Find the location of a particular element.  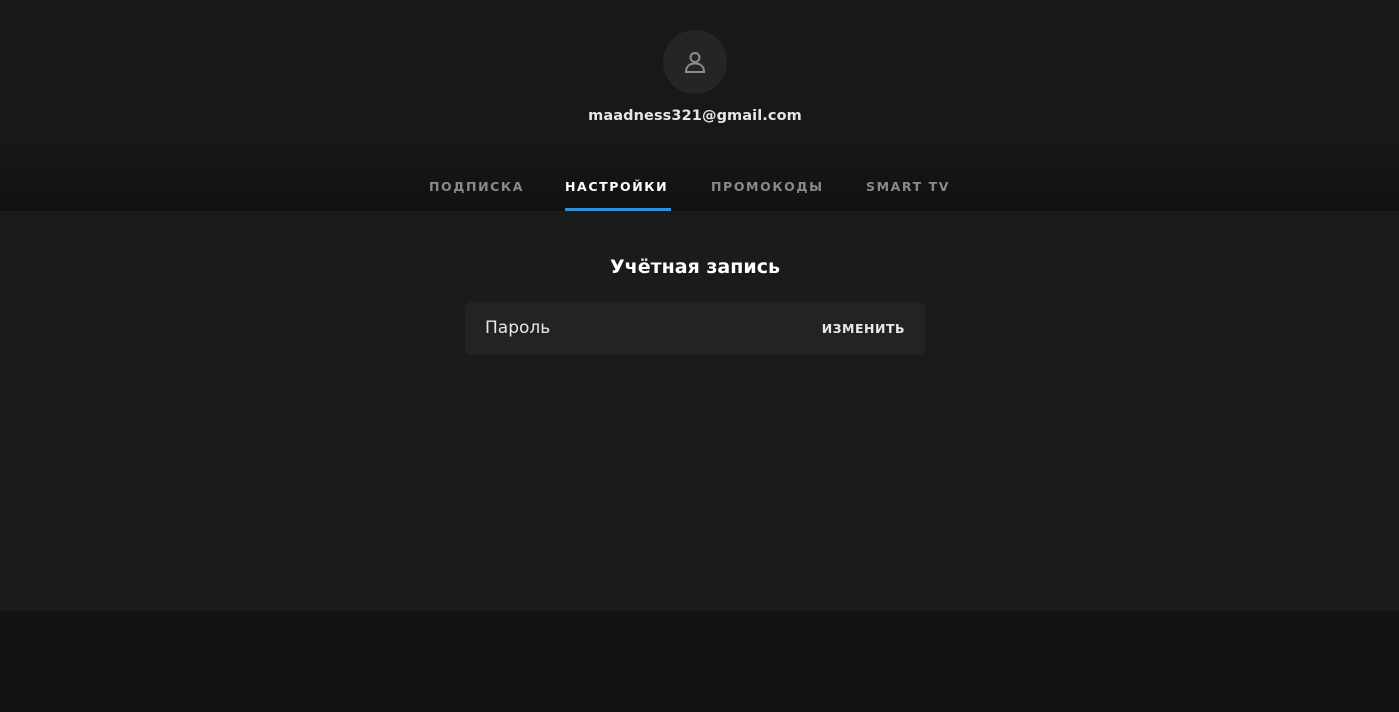

avatar is located at coordinates (695, 62).